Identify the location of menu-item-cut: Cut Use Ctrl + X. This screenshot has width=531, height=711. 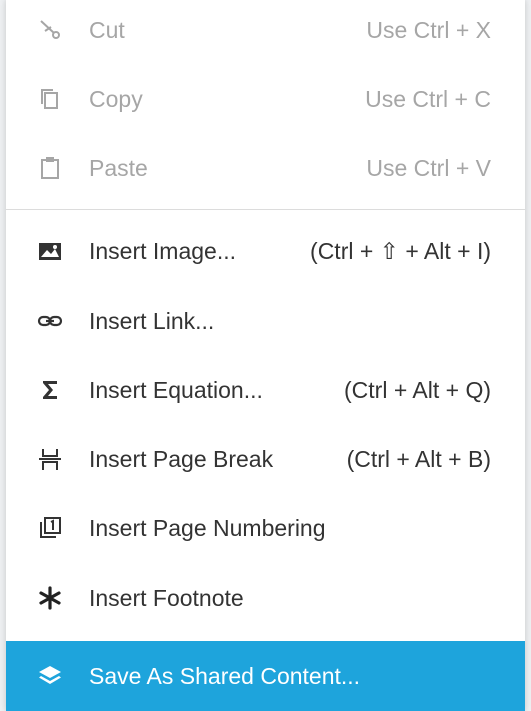
(265, 30).